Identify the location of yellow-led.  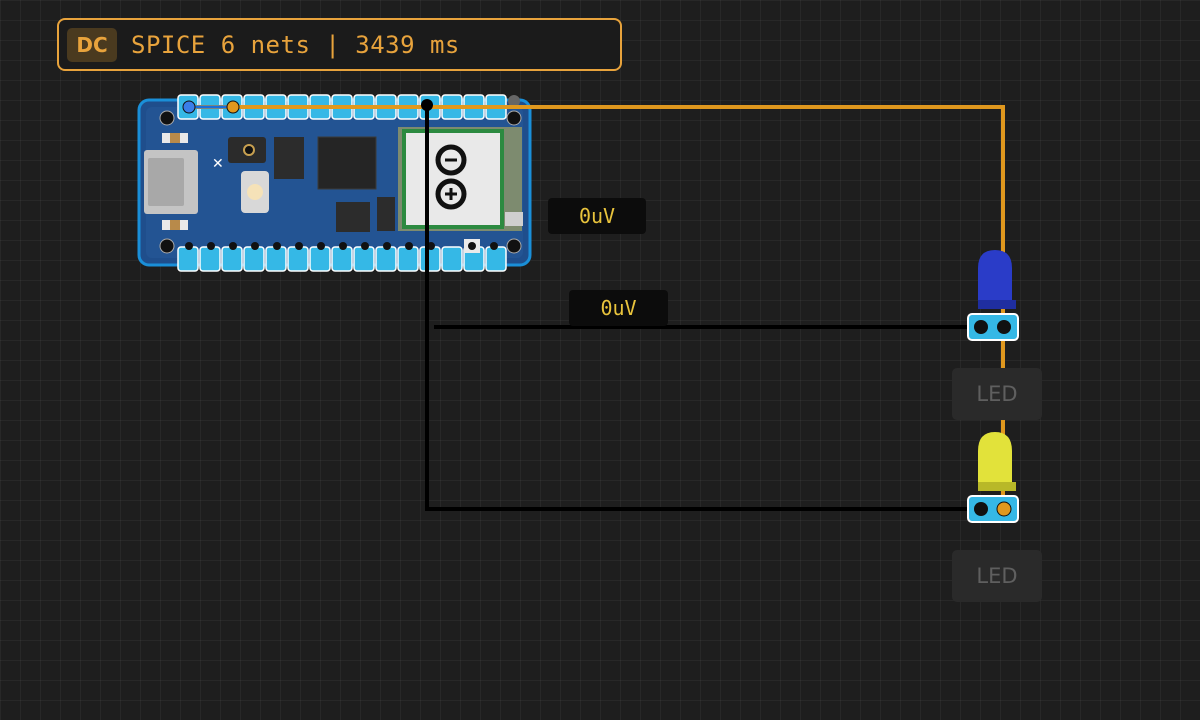
(993, 477).